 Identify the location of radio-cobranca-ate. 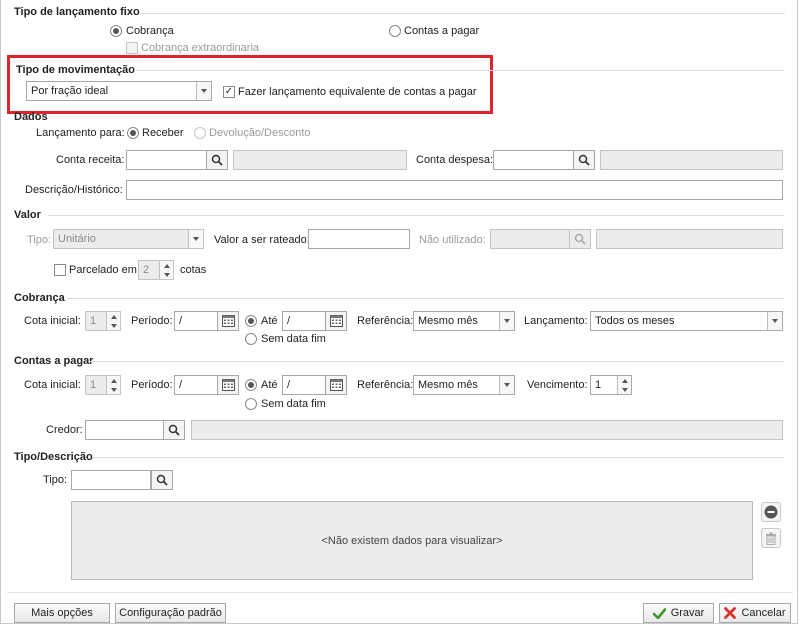
(251, 321).